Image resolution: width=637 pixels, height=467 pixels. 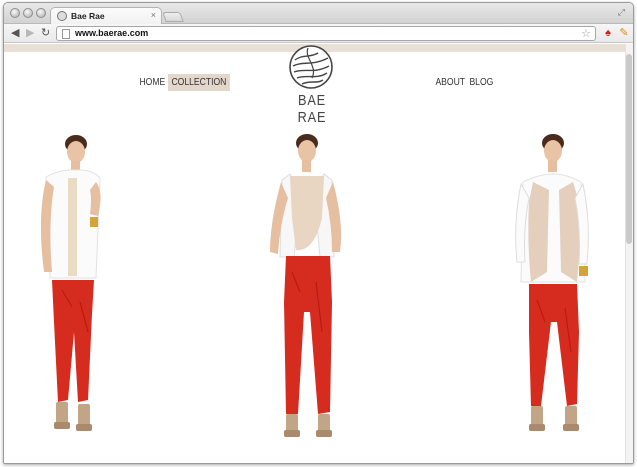 I want to click on tab-strip: Bae Rae × ⤢, so click(x=318, y=14).